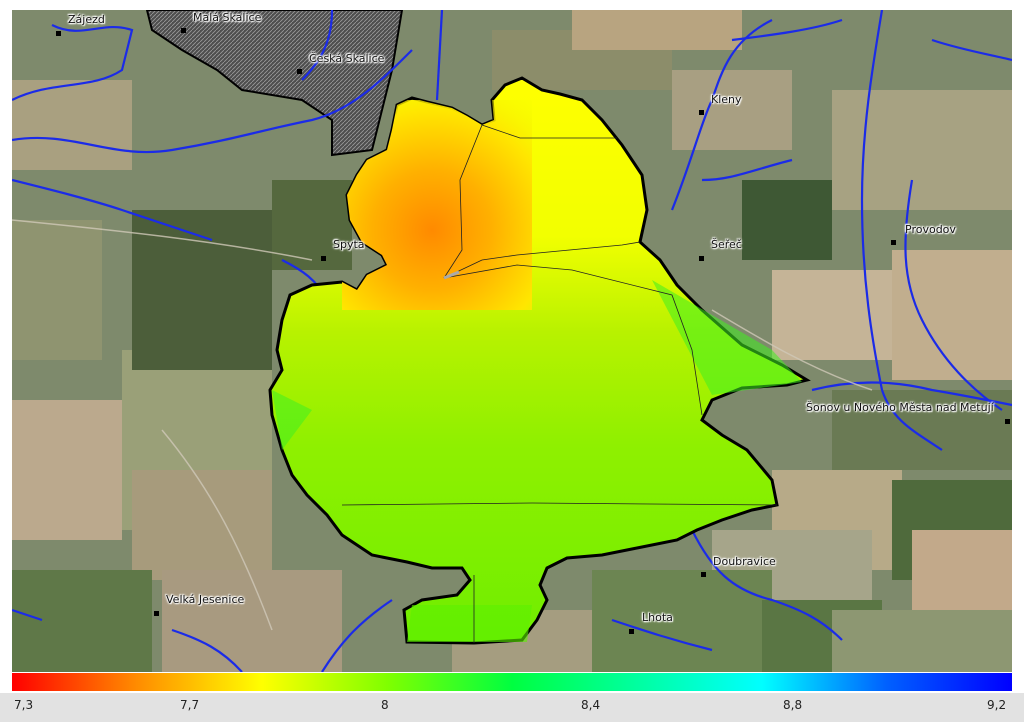 This screenshot has height=722, width=1024. I want to click on place-label-doubravice: Doubravice, so click(744, 561).